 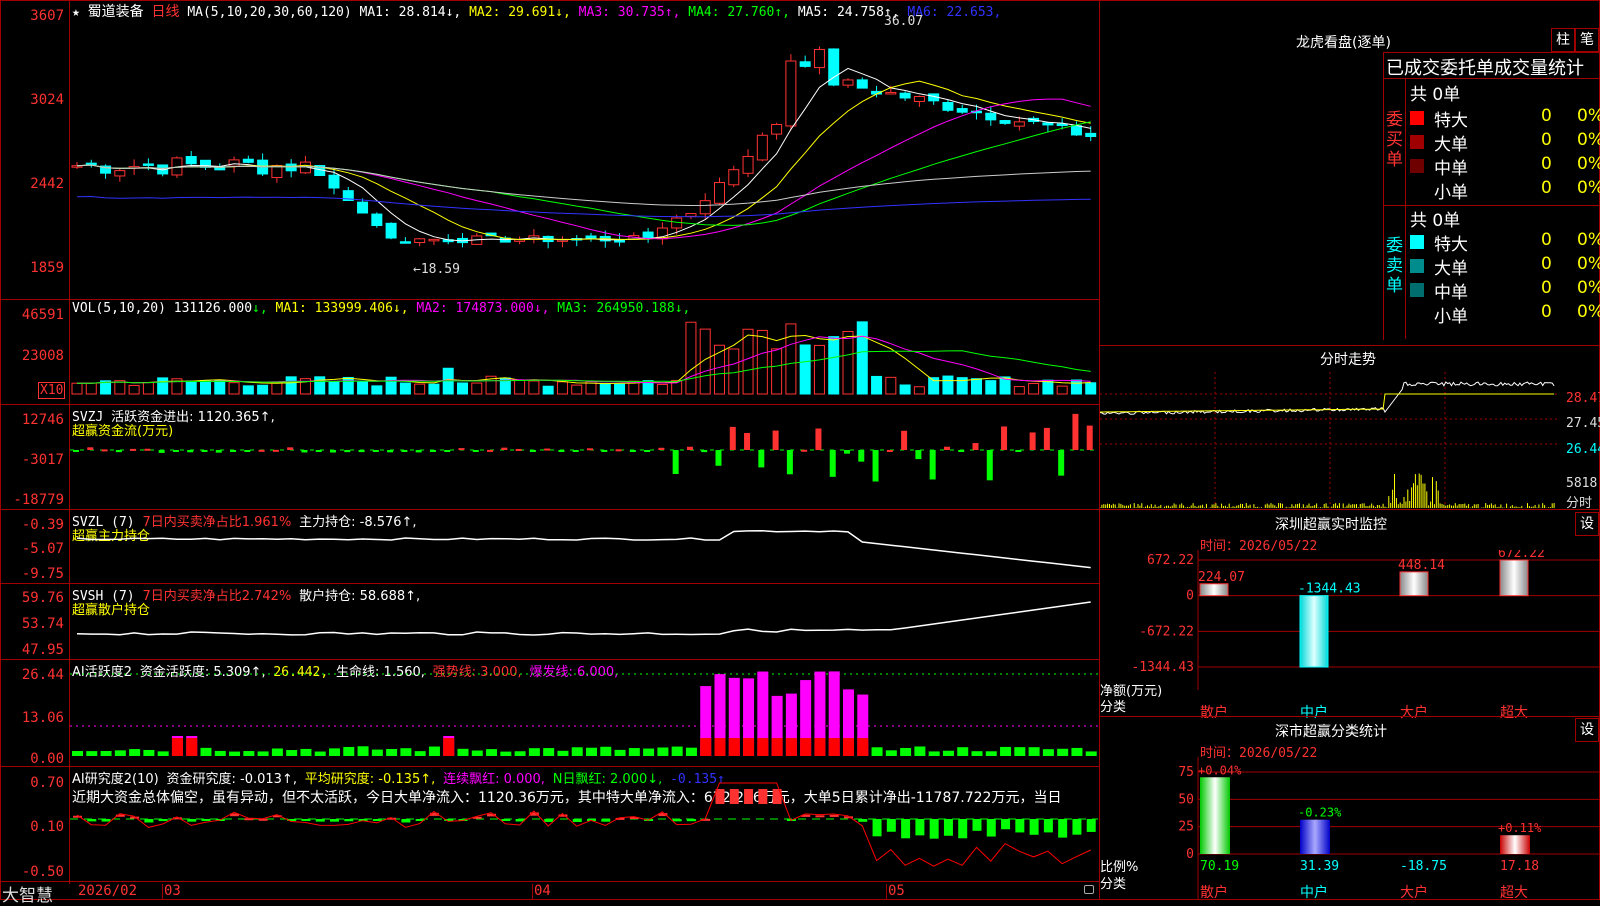 I want to click on monitor-settings-button: 设, so click(x=1587, y=524).